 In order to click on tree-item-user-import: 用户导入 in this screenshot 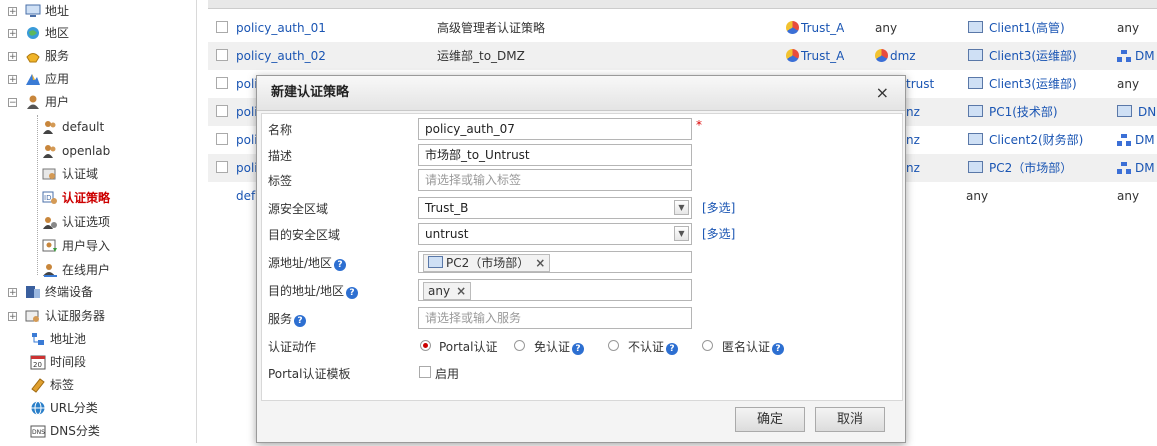, I will do `click(76, 246)`.